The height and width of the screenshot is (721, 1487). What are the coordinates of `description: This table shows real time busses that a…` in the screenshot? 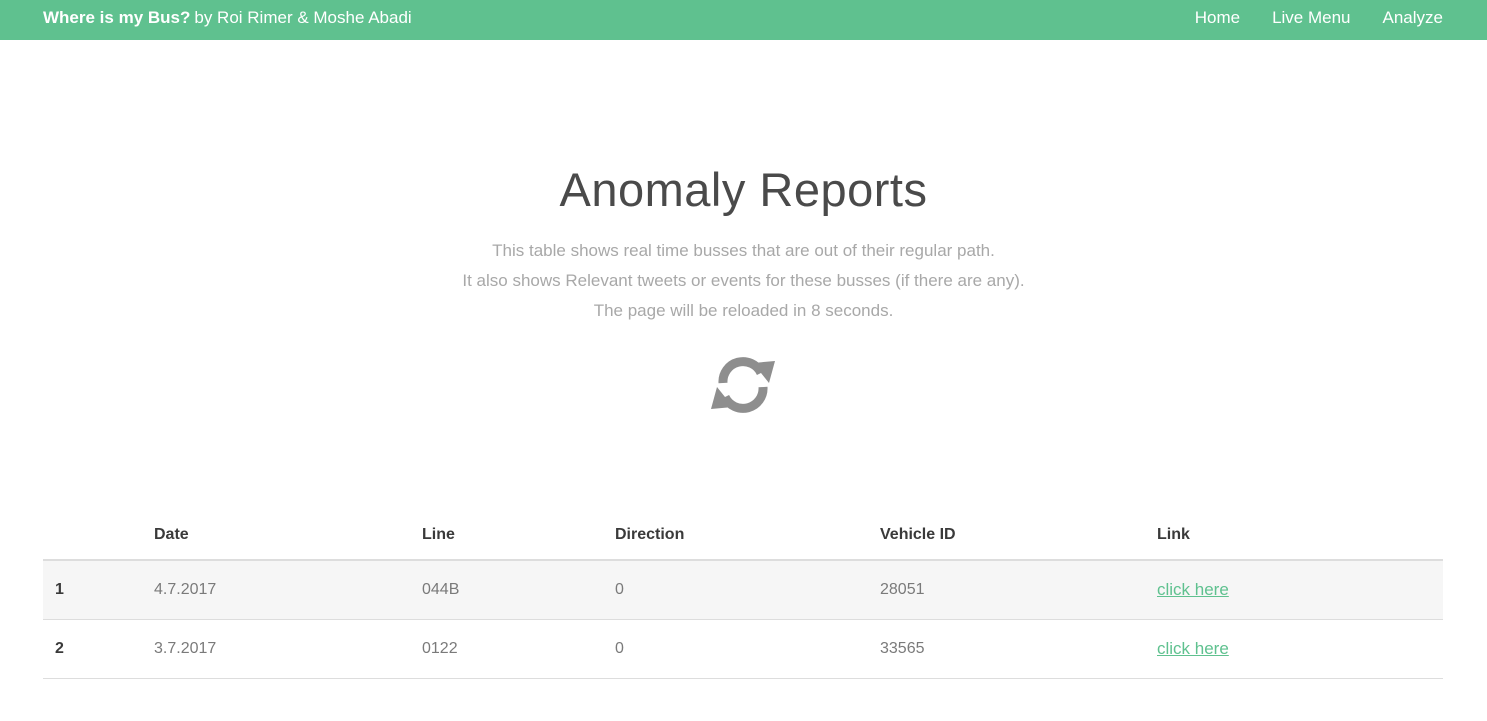 It's located at (743, 281).